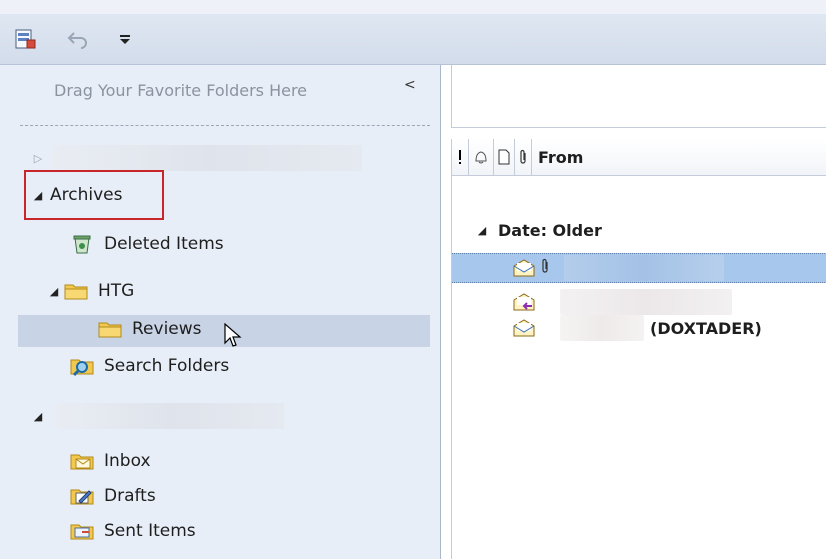 The width and height of the screenshot is (826, 559). What do you see at coordinates (481, 157) in the screenshot?
I see `reminder-column-icon` at bounding box center [481, 157].